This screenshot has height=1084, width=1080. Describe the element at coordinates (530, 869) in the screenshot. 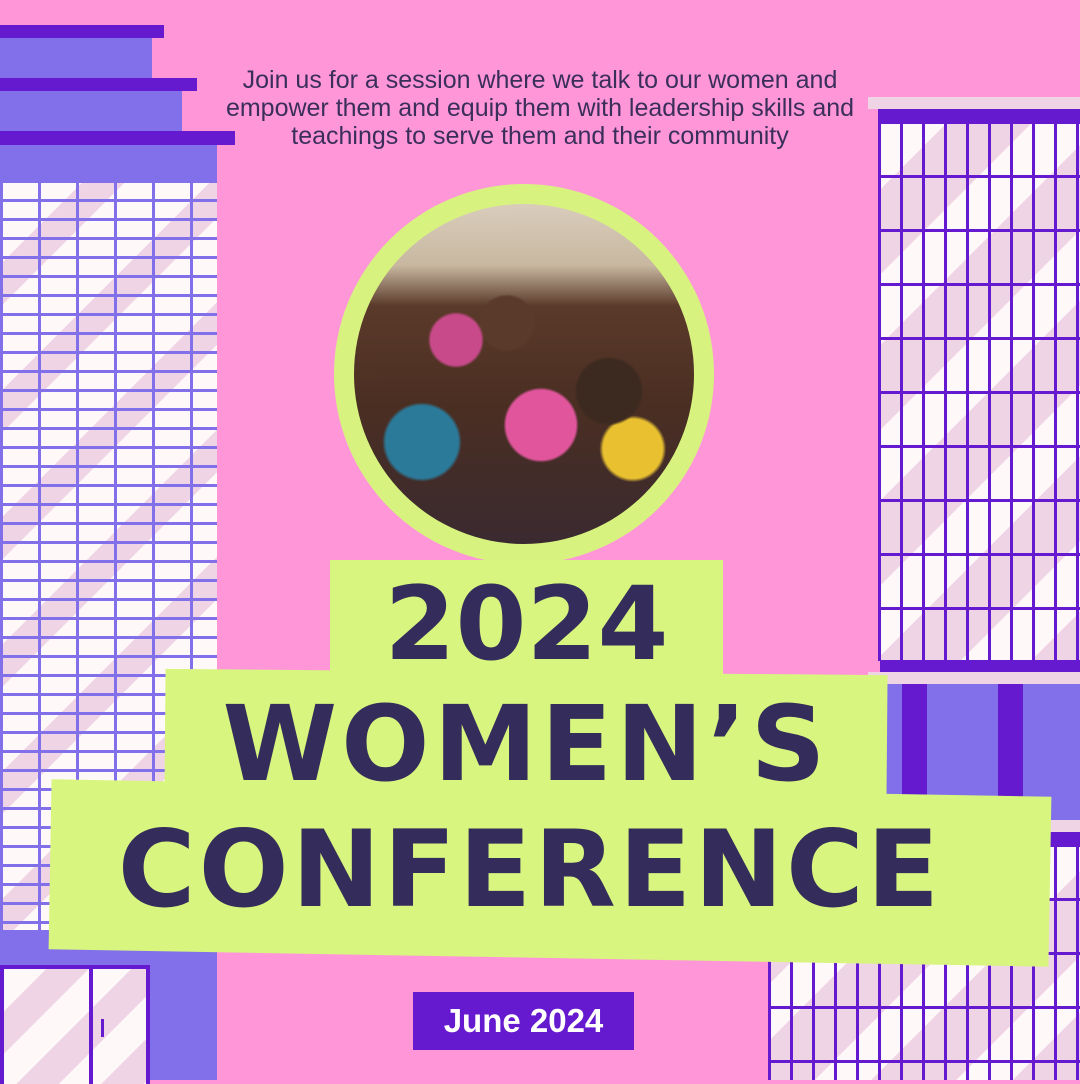

I see `title-conference: CONFERENCE` at that location.